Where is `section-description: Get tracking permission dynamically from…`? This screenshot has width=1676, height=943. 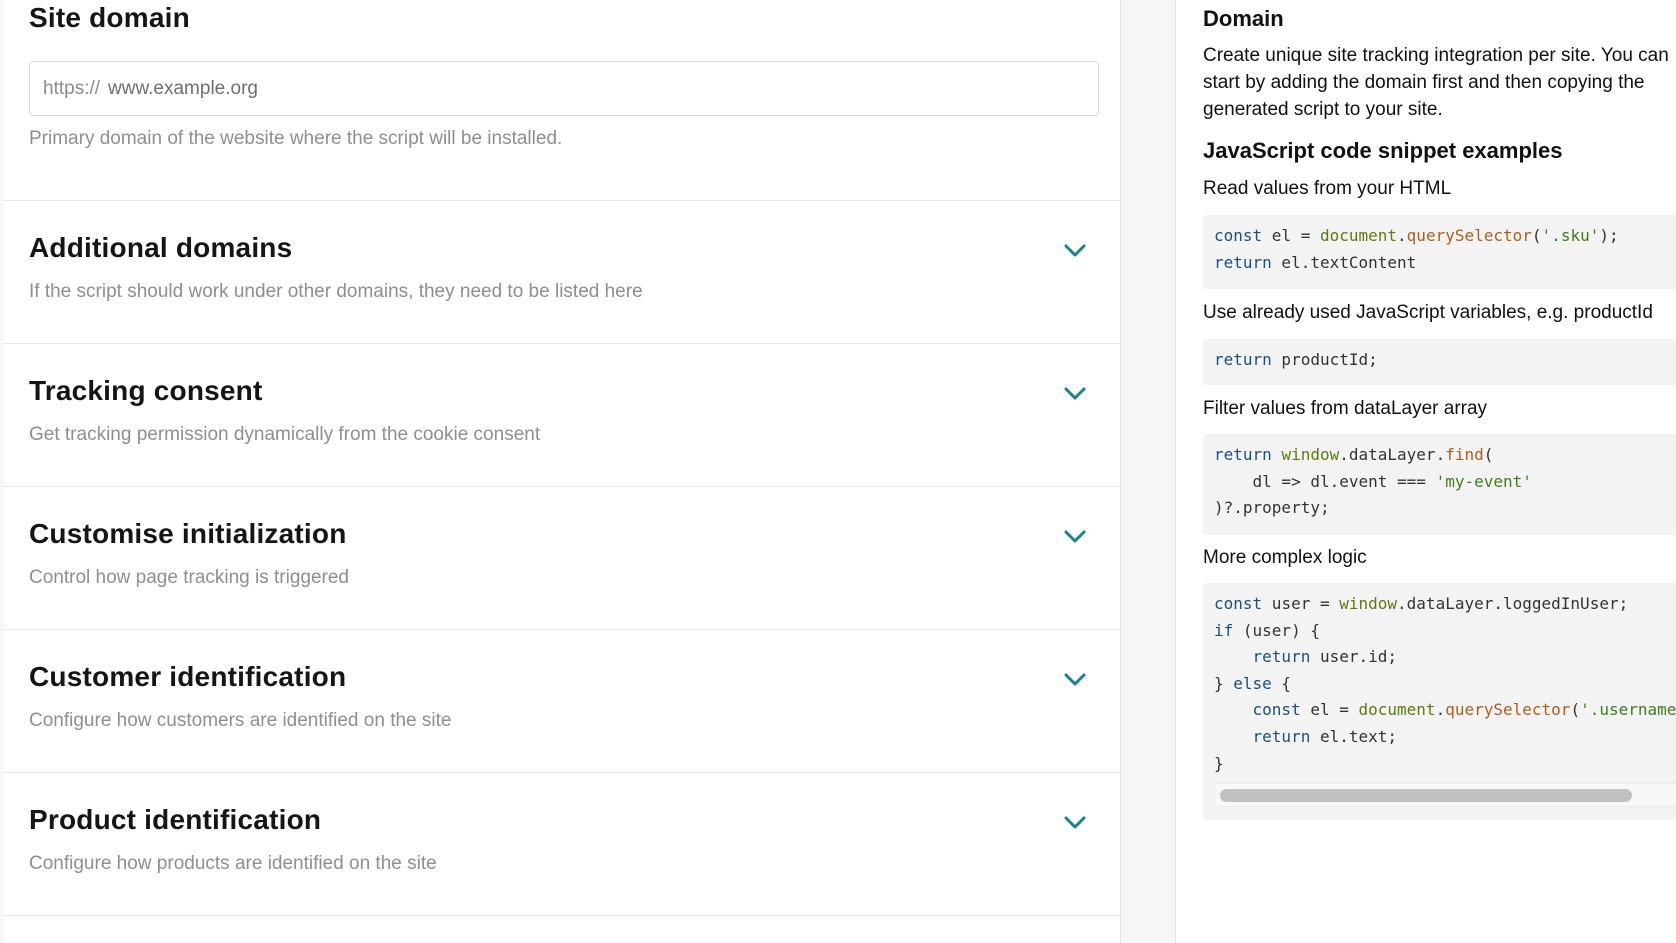
section-description: Get tracking permission dynamically from… is located at coordinates (285, 434).